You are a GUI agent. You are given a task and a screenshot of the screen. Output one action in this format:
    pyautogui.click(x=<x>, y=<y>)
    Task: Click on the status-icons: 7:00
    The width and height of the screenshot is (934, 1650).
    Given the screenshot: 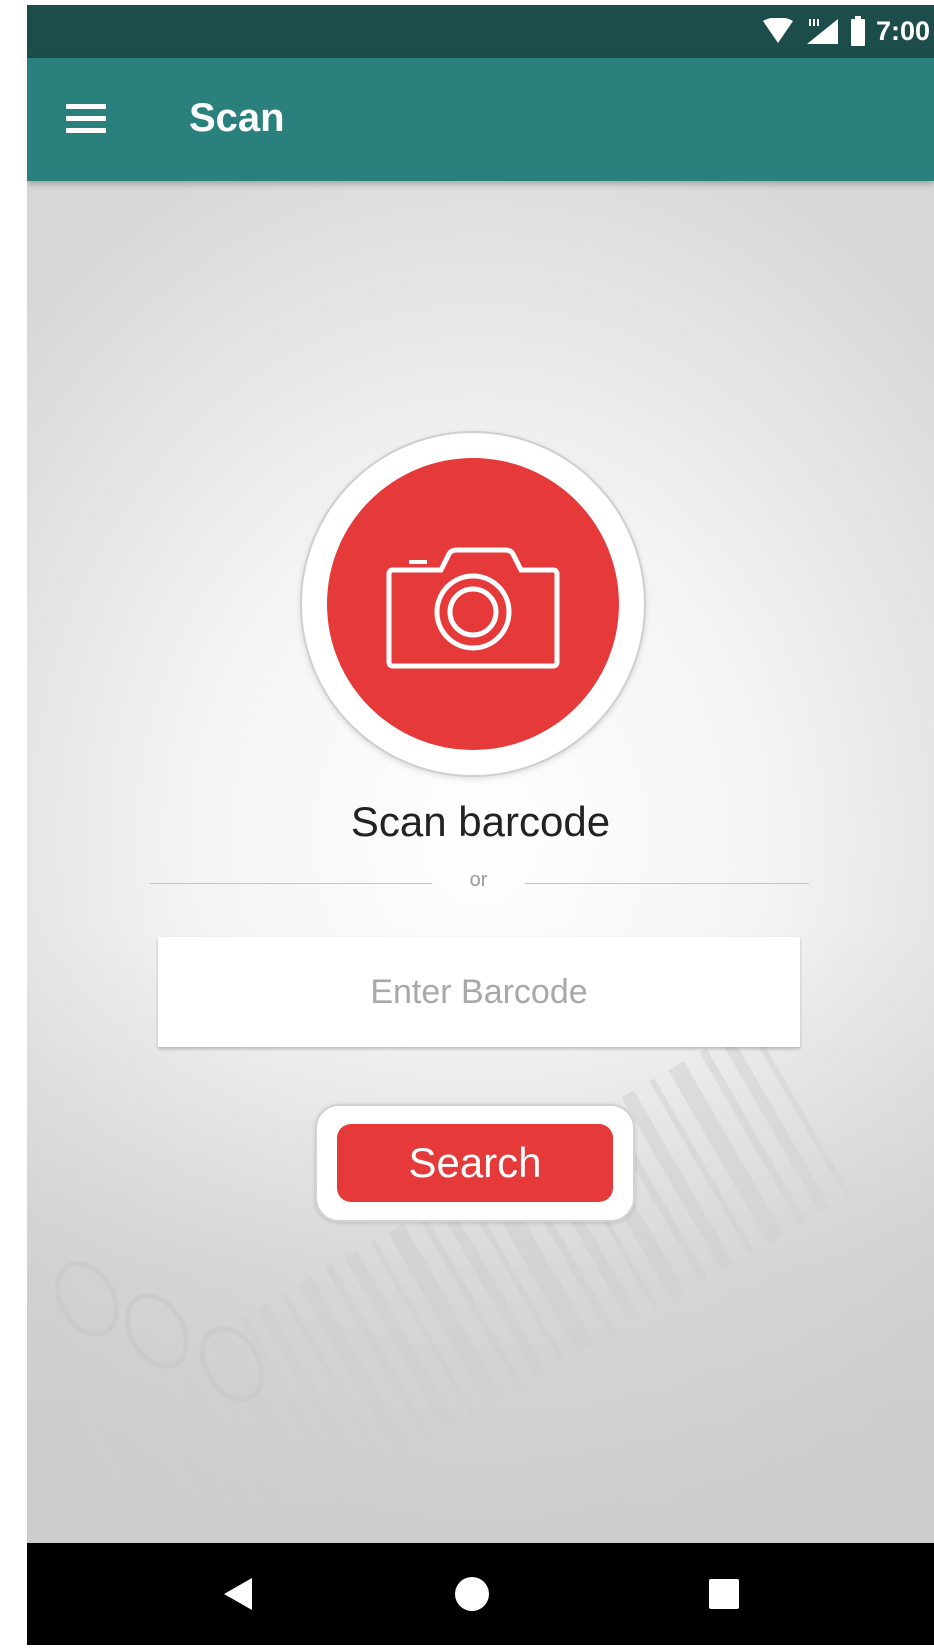 What is the action you would take?
    pyautogui.click(x=846, y=31)
    